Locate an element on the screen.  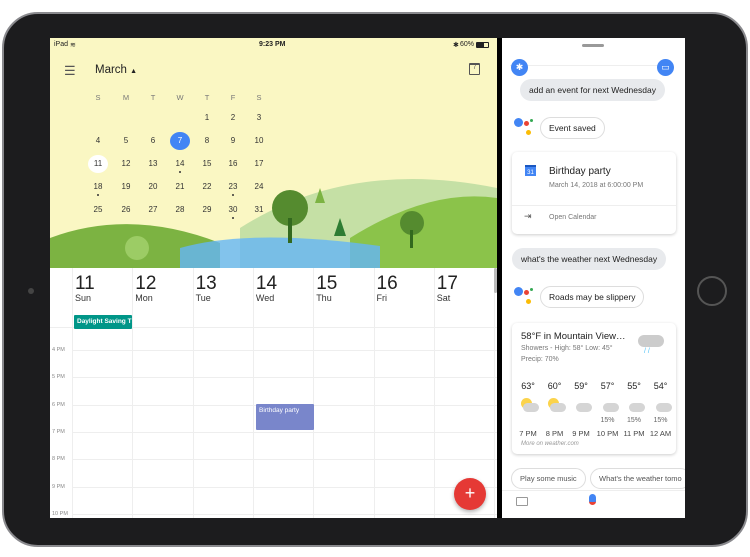
inbox-icon: ▭ is located at coordinates (665, 67).